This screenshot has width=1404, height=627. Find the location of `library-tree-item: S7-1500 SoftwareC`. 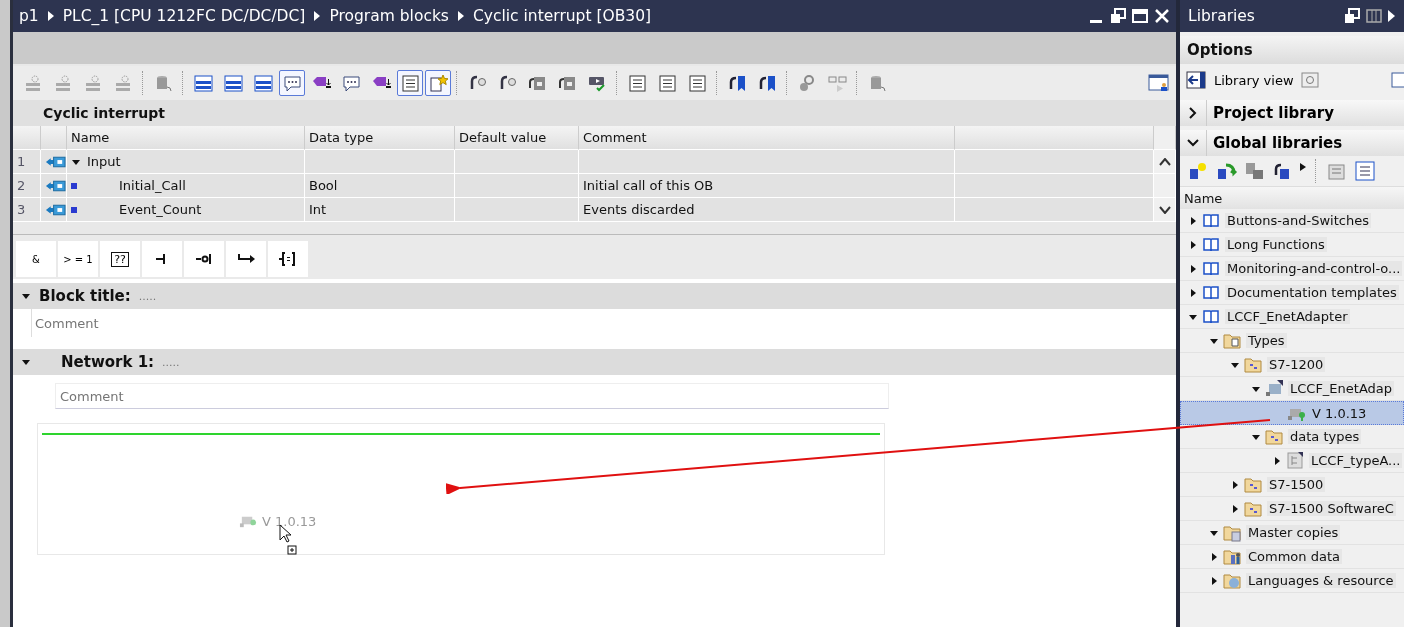

library-tree-item: S7-1500 SoftwareC is located at coordinates (1292, 509).